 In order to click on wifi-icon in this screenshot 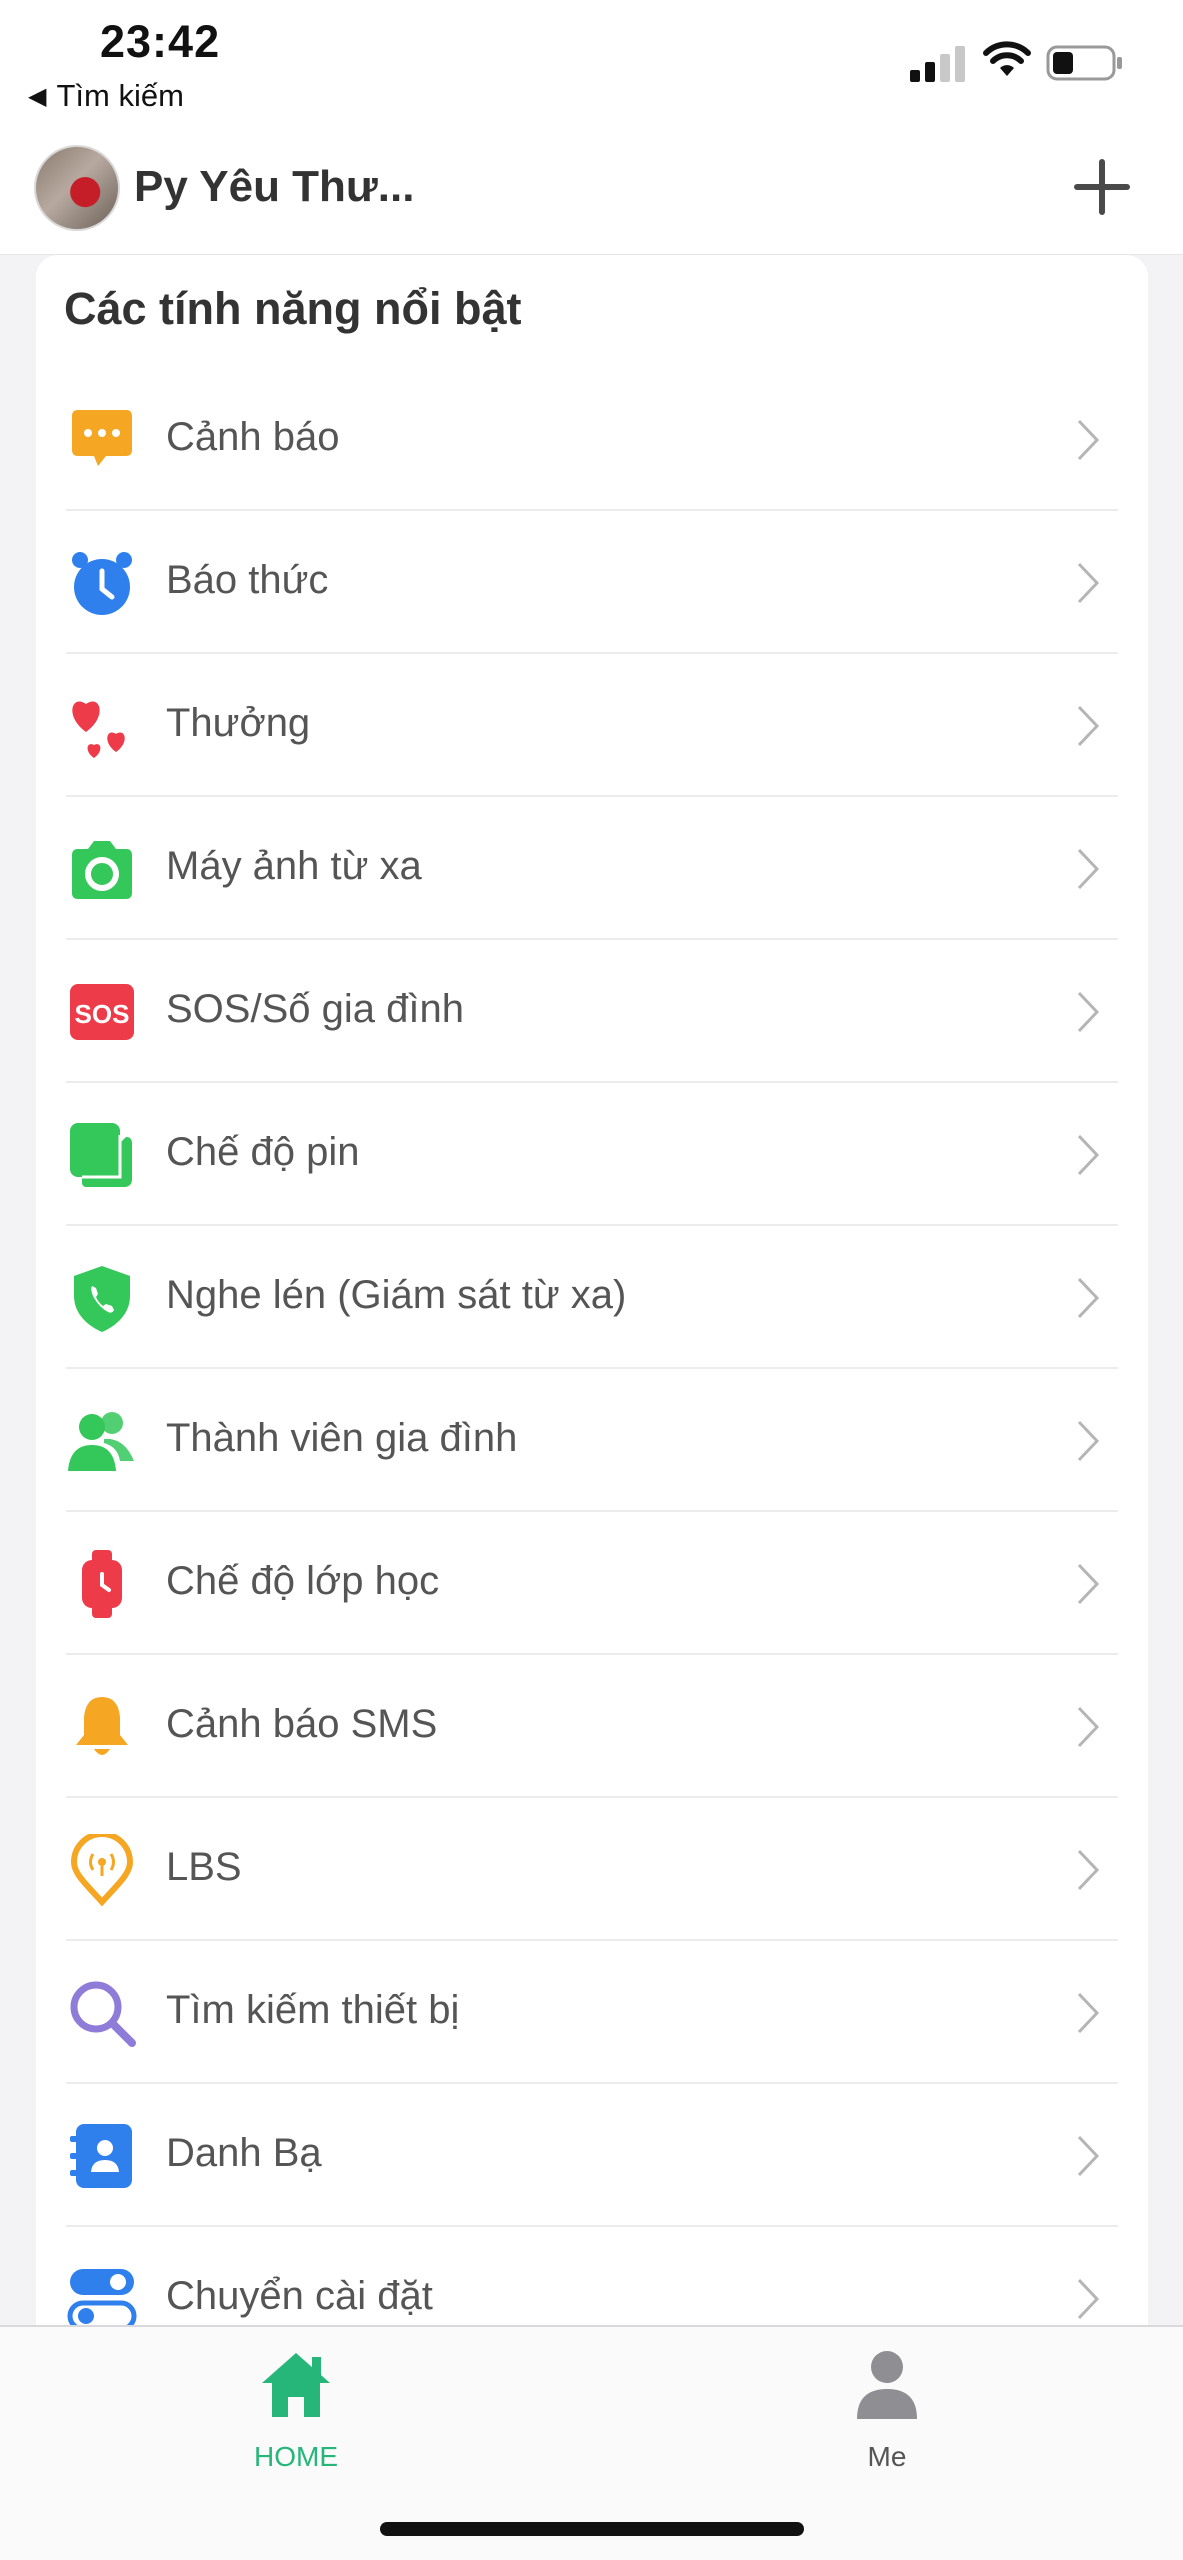, I will do `click(1007, 58)`.